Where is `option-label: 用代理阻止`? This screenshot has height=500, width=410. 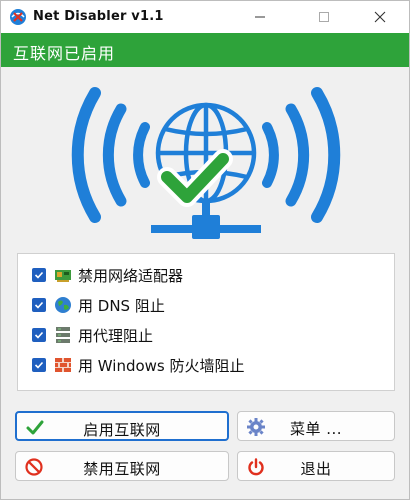 option-label: 用代理阻止 is located at coordinates (116, 335).